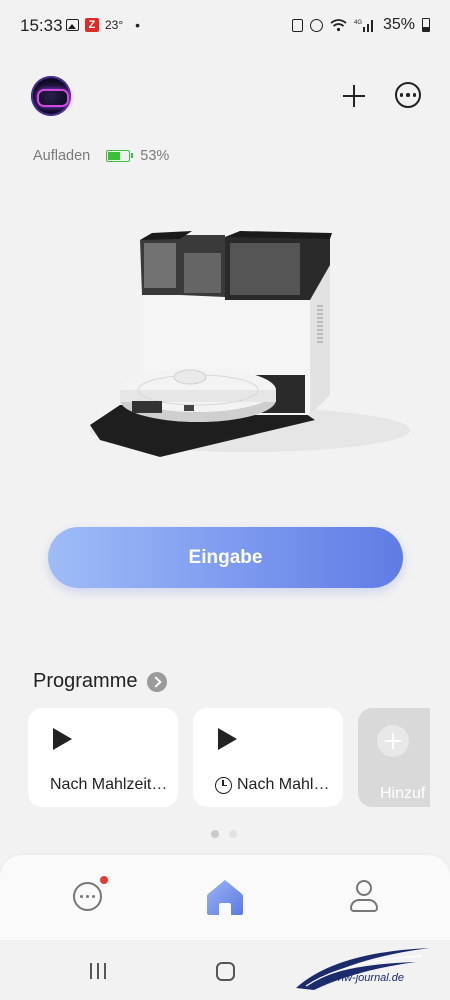  I want to click on sim-icon, so click(297, 25).